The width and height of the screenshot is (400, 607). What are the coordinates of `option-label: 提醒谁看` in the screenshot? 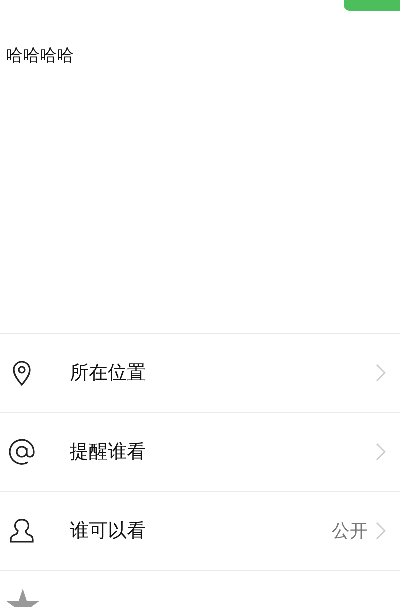 It's located at (108, 452).